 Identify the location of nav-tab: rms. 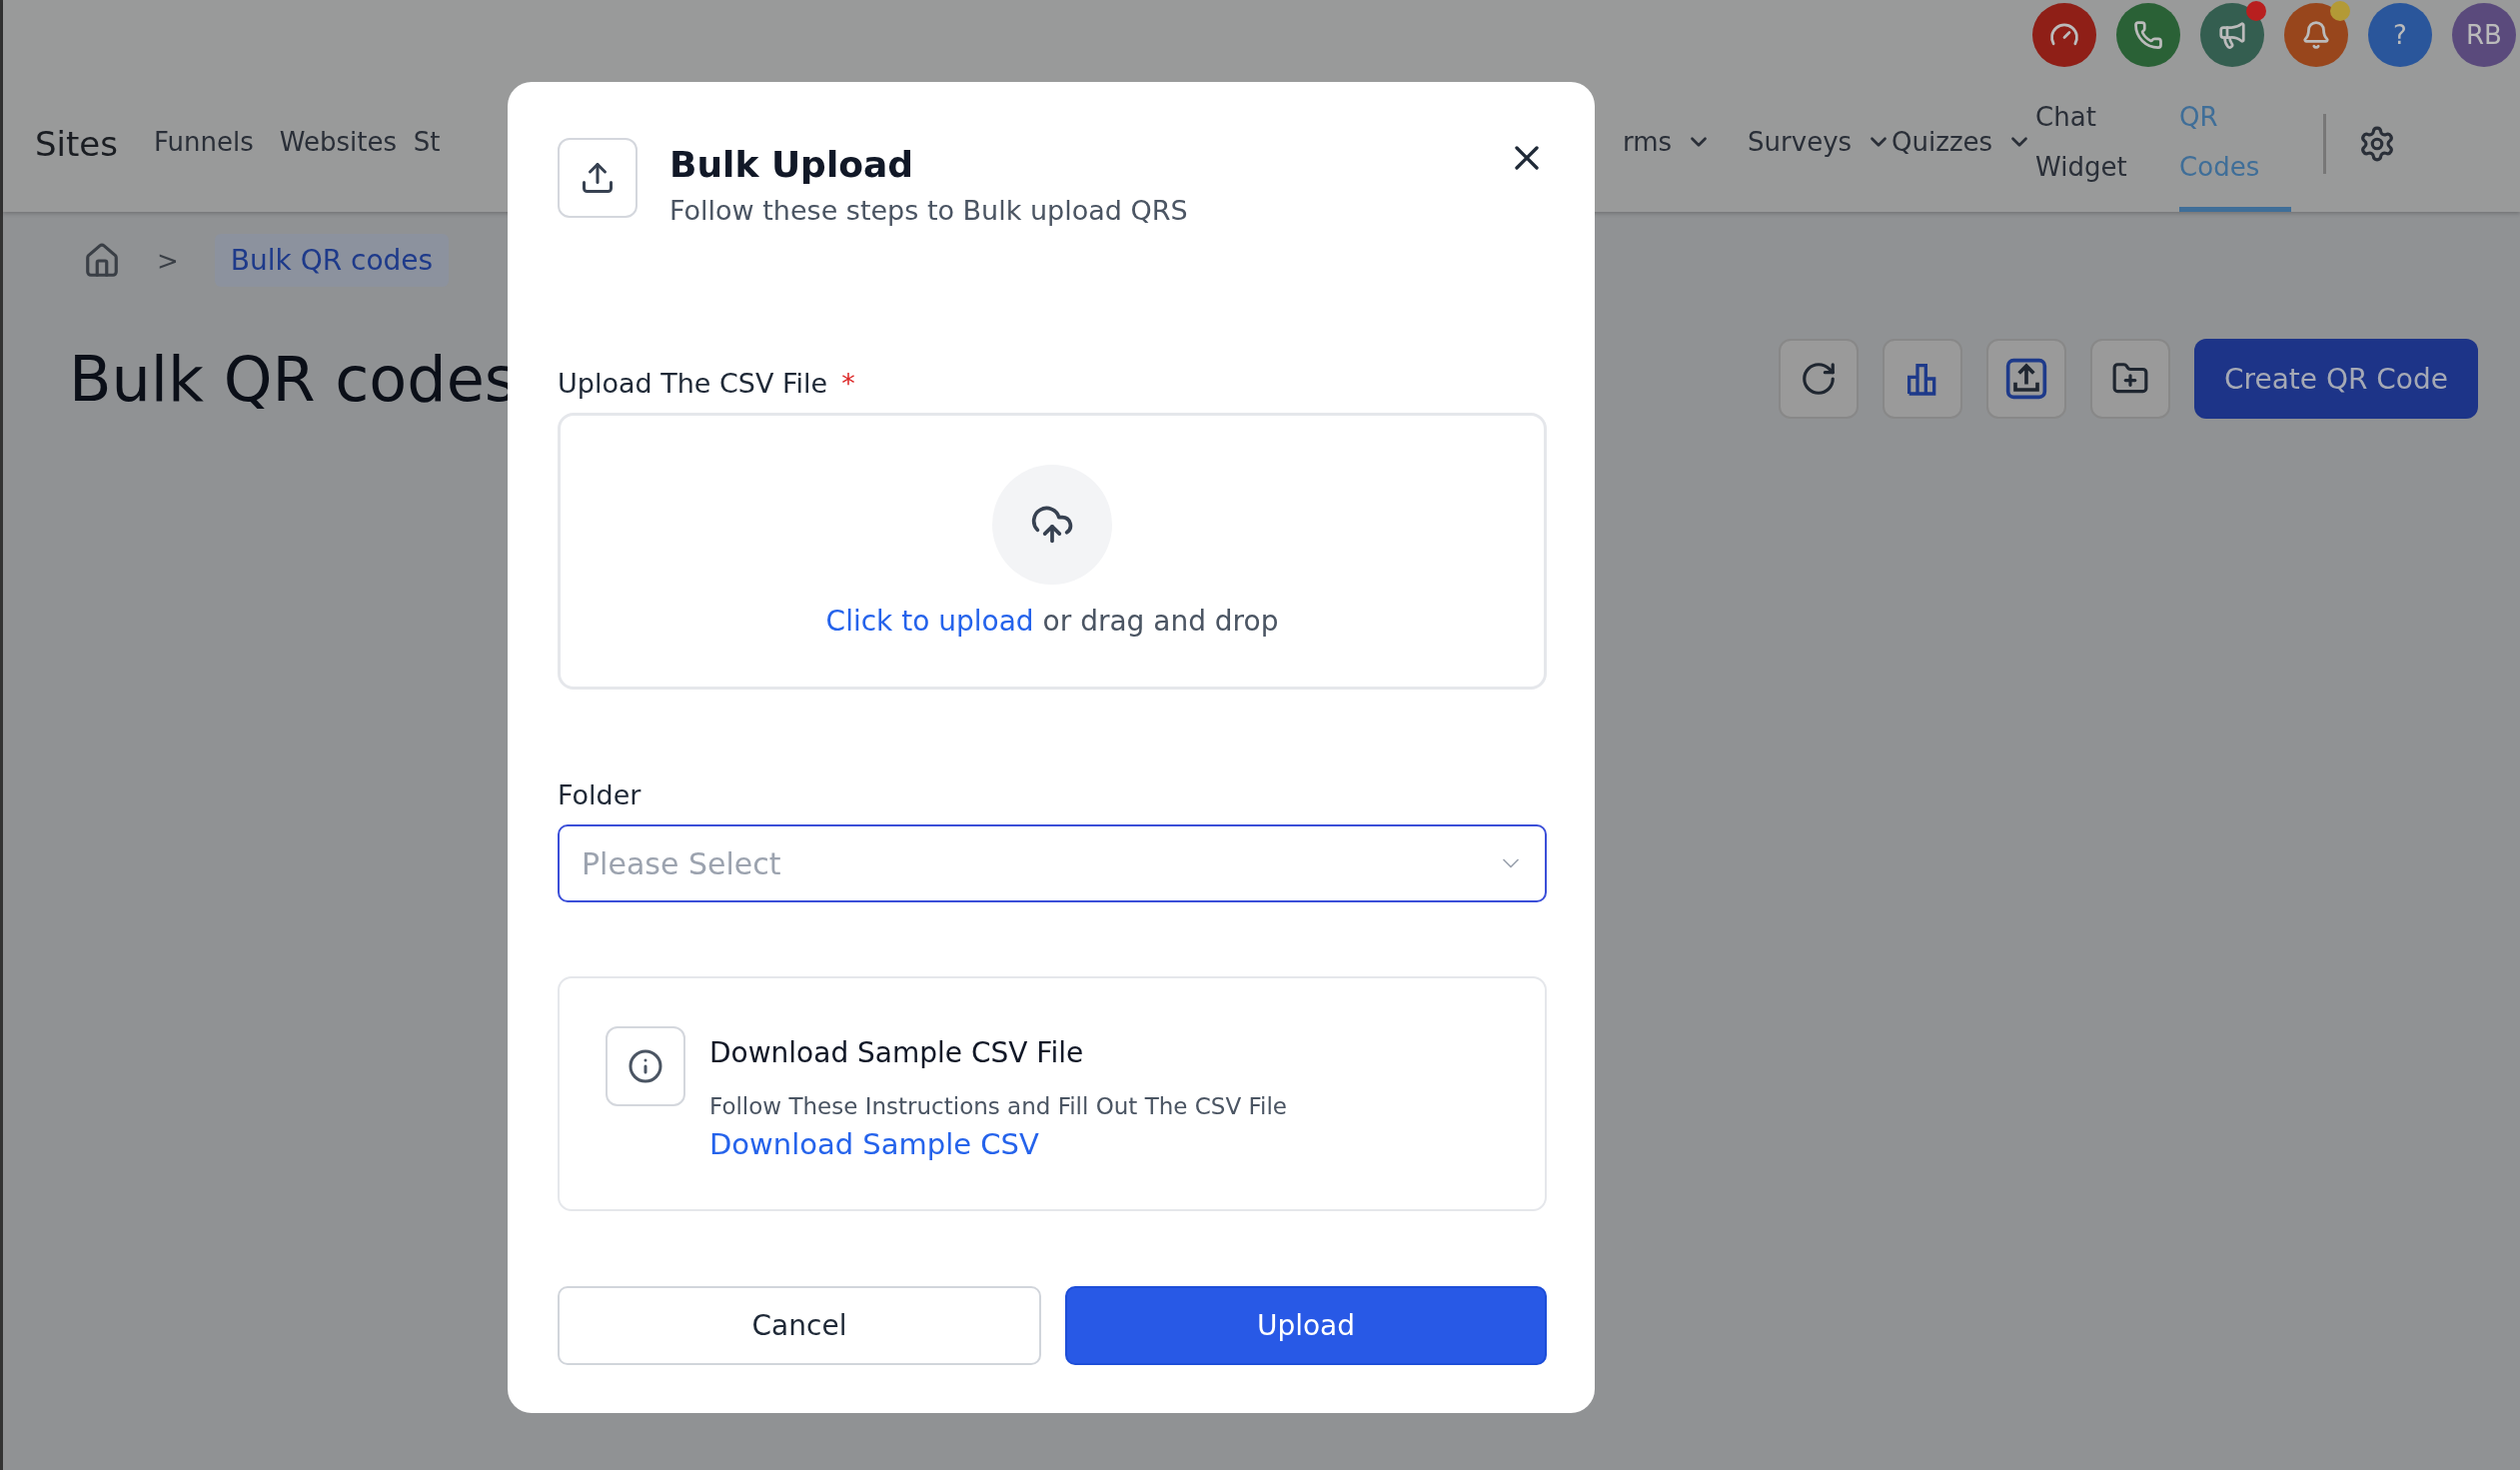
(1670, 144).